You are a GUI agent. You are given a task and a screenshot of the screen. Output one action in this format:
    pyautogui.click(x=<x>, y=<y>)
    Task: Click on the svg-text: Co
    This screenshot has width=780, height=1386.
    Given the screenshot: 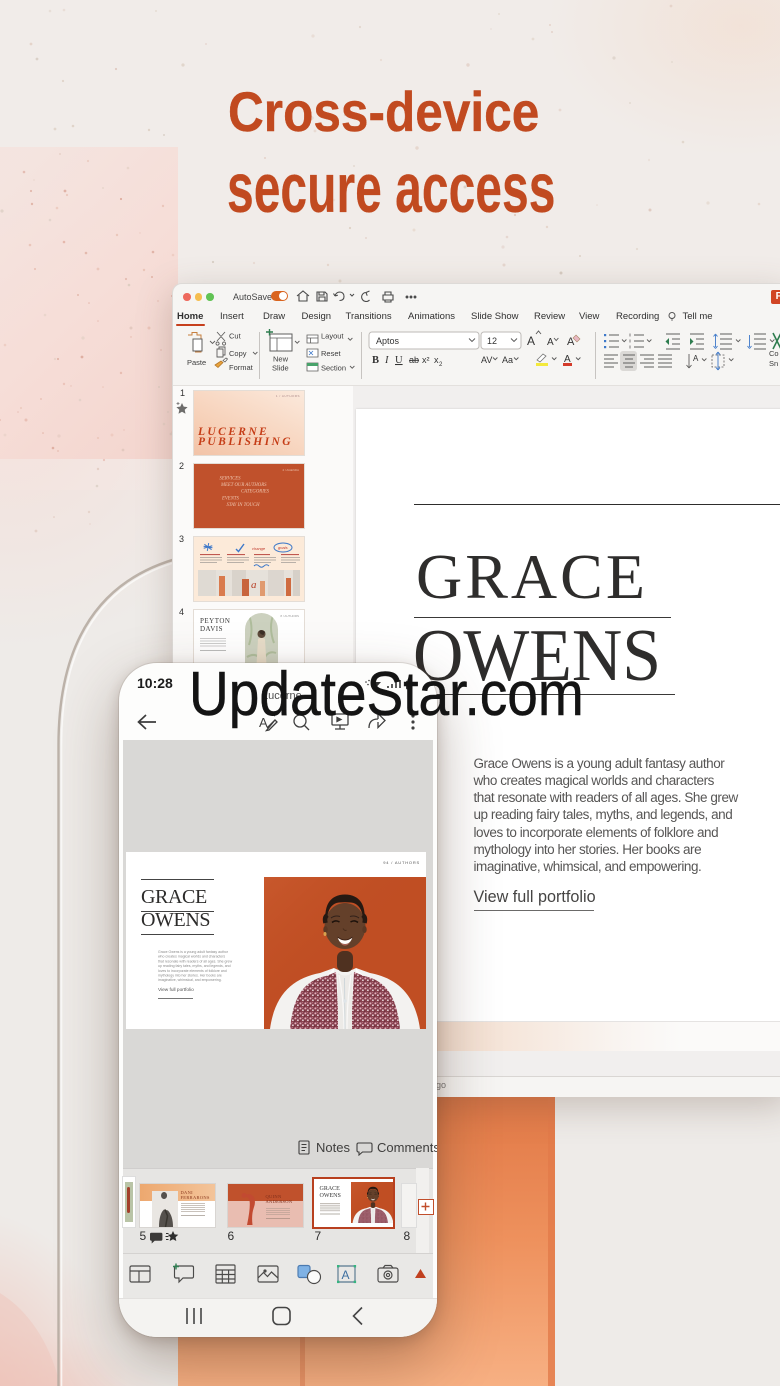 What is the action you would take?
    pyautogui.click(x=774, y=353)
    